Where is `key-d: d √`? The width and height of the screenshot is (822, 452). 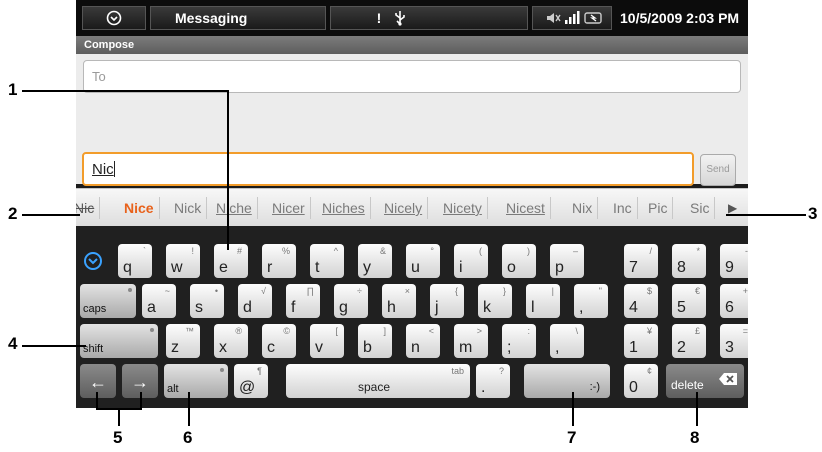 key-d: d √ is located at coordinates (255, 301).